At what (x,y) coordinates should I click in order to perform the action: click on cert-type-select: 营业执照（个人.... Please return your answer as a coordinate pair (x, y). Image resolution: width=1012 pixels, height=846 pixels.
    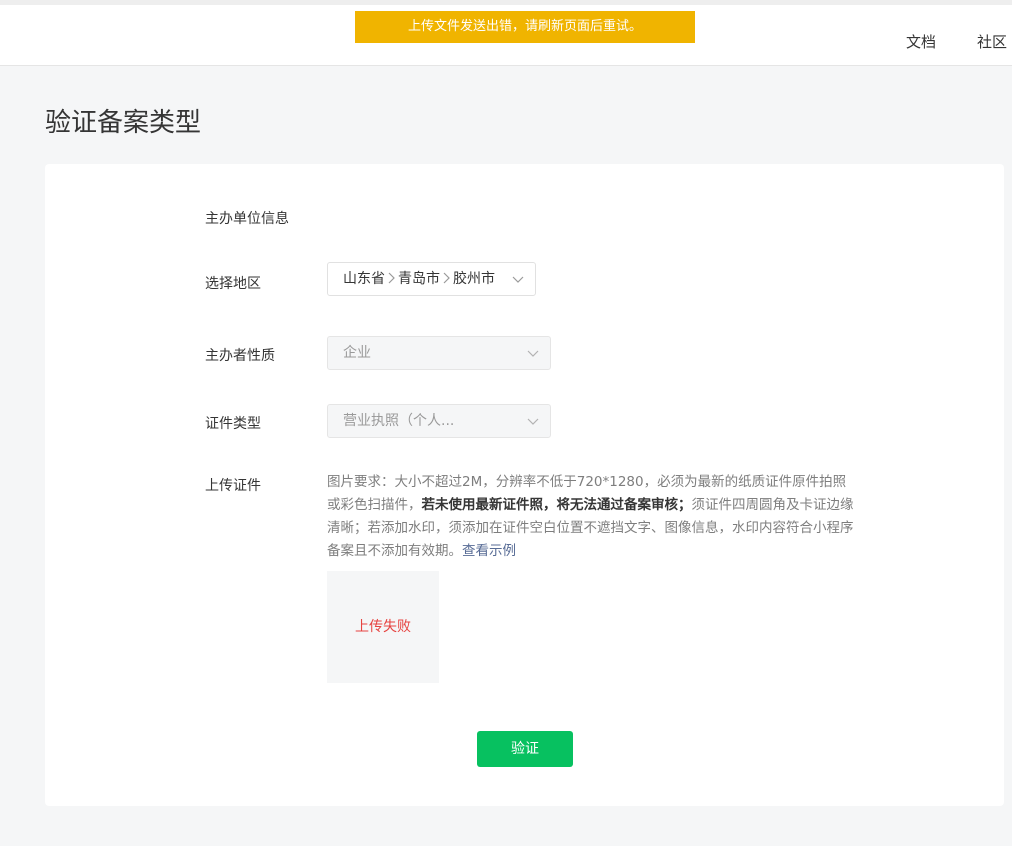
    Looking at the image, I should click on (439, 421).